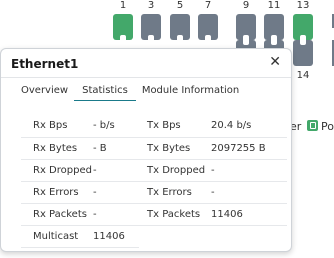 This screenshot has width=334, height=258. I want to click on tab-module-information: Module Information, so click(190, 93).